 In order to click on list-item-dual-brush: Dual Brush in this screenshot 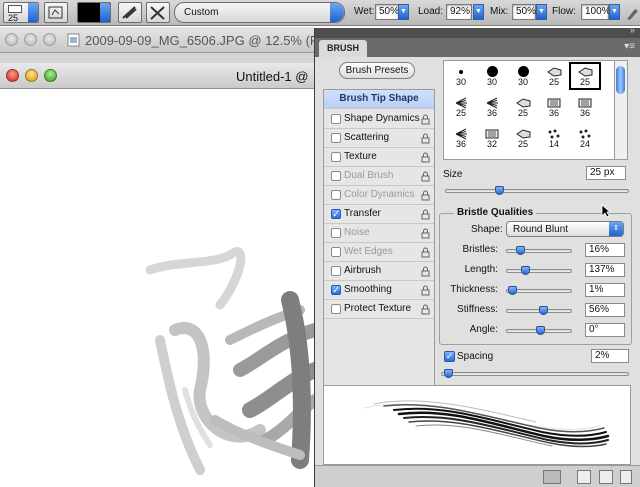, I will do `click(379, 176)`.